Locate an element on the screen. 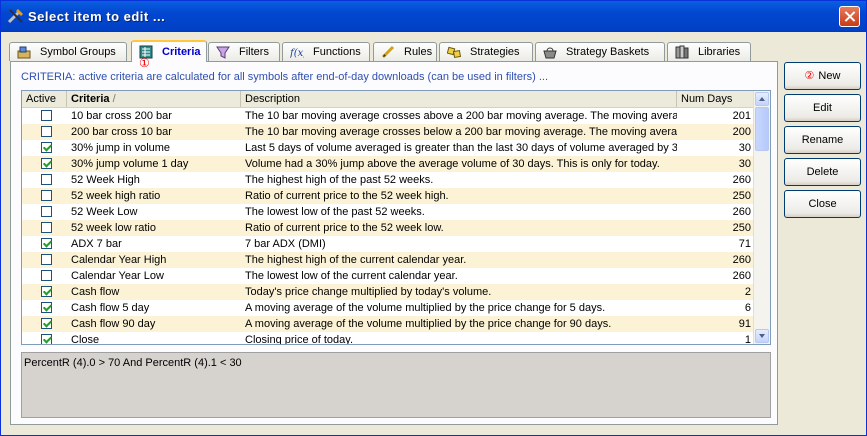 This screenshot has width=867, height=436. column-header-description: Description is located at coordinates (459, 99).